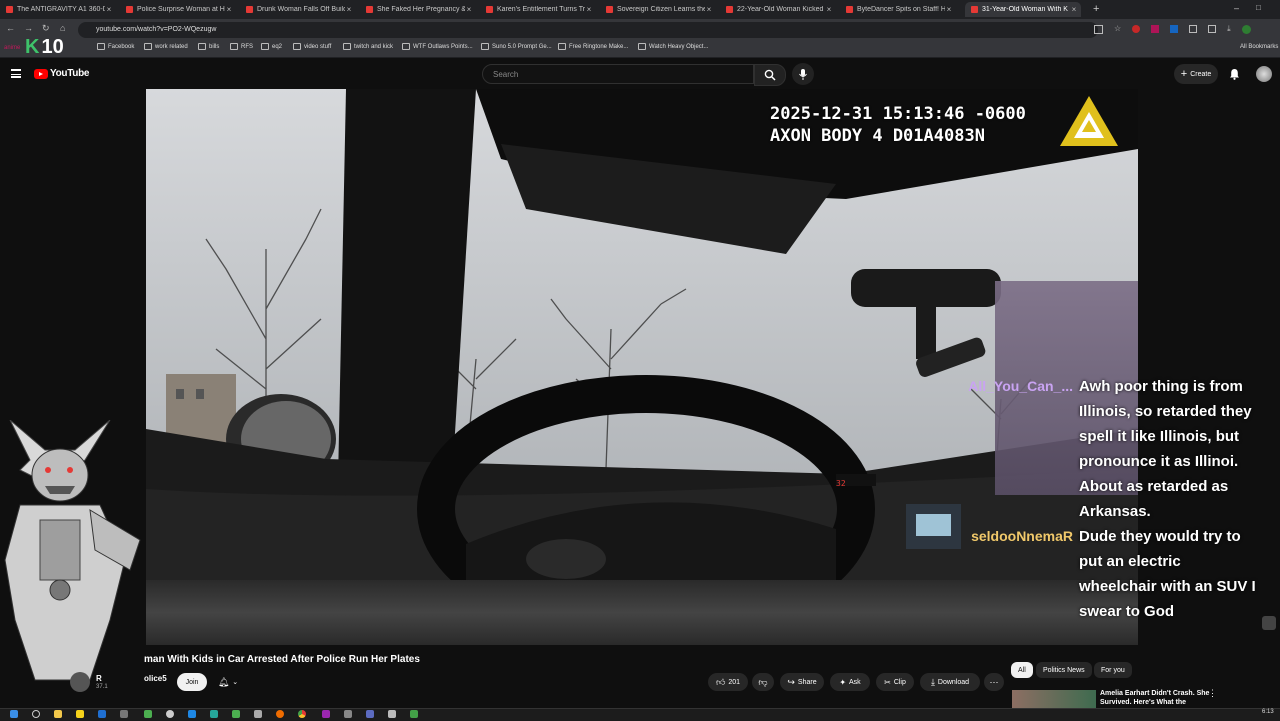 The height and width of the screenshot is (721, 1280). Describe the element at coordinates (208, 46) in the screenshot. I see `bookmark-item: bills` at that location.